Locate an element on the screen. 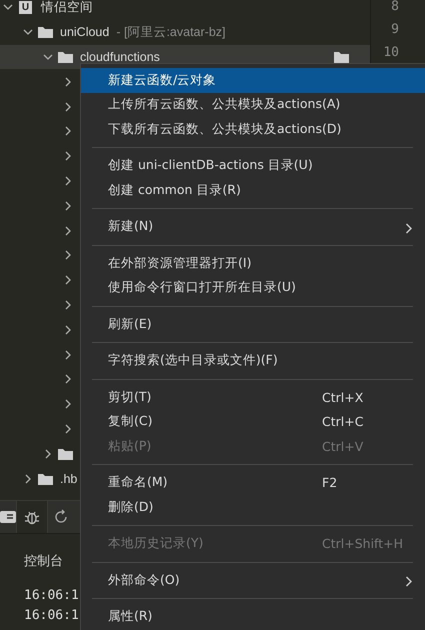 The height and width of the screenshot is (630, 425). shortcut-label: Ctrl+Shift+H is located at coordinates (362, 544).